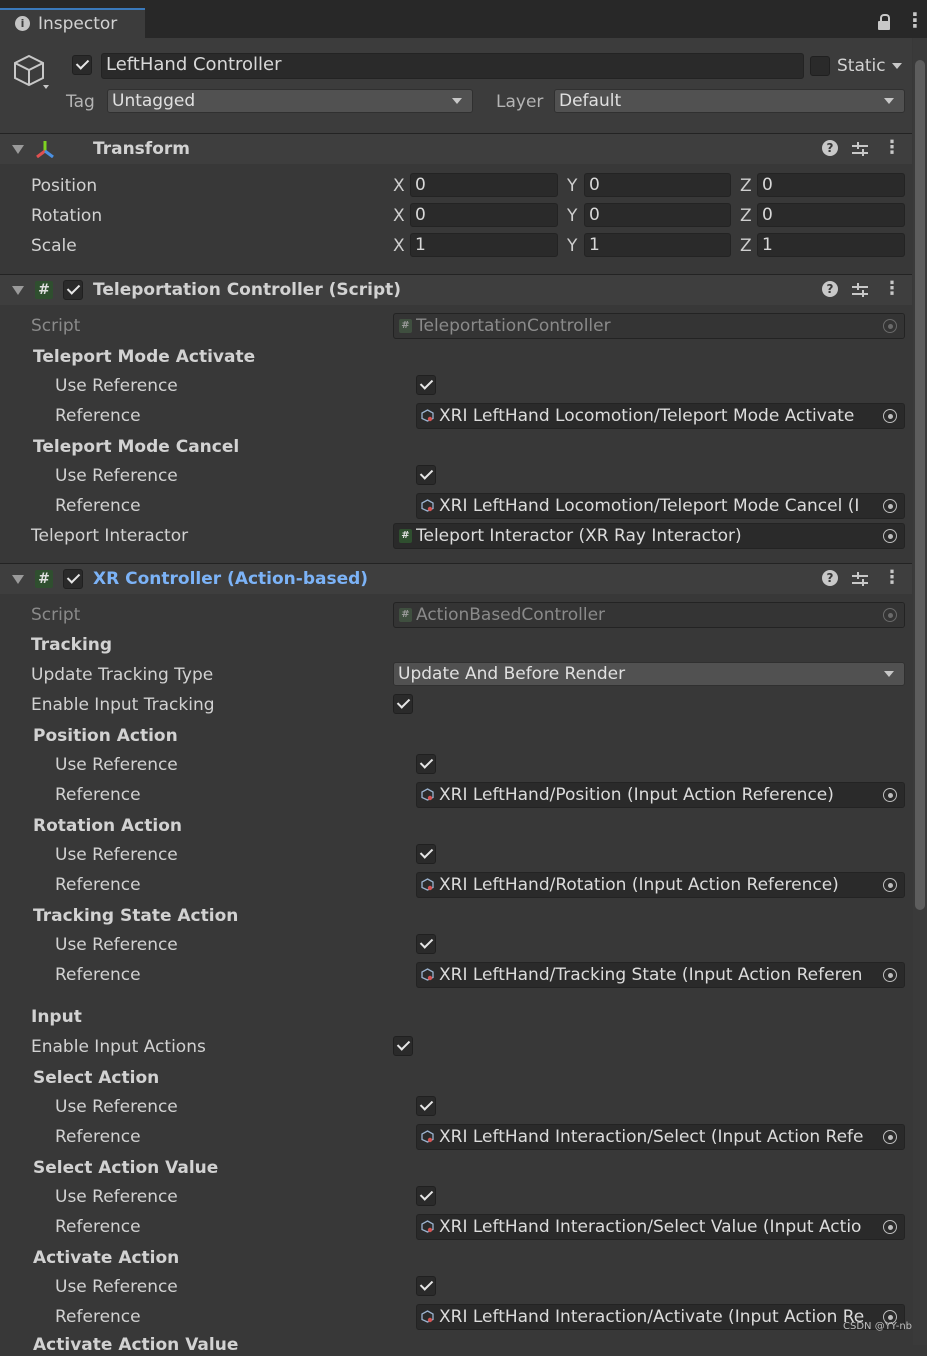  I want to click on xr-controller-header: XR Controller (Action-based), so click(456, 578).